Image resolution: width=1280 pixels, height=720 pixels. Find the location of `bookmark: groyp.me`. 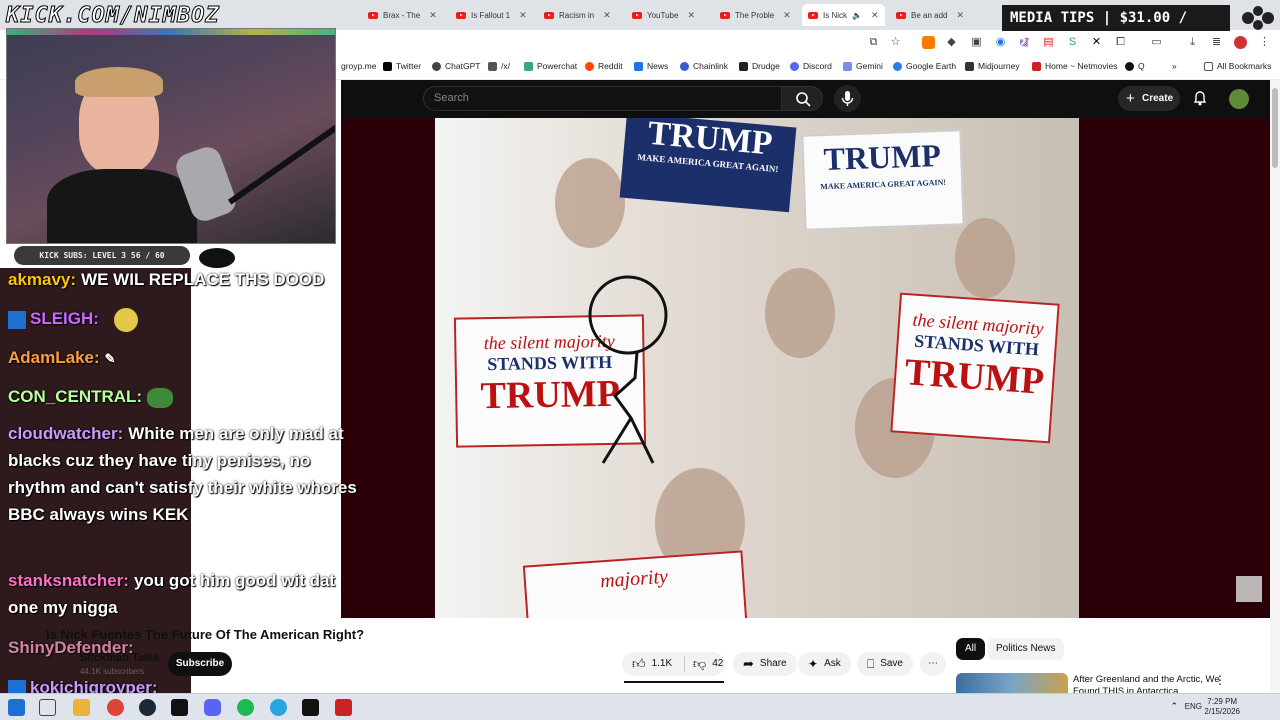

bookmark: groyp.me is located at coordinates (358, 66).